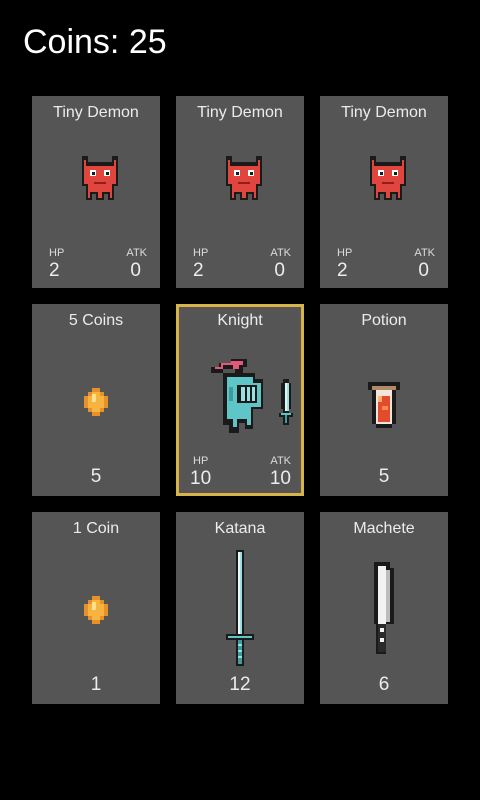 The image size is (480, 800). I want to click on katana-icon, so click(240, 608).